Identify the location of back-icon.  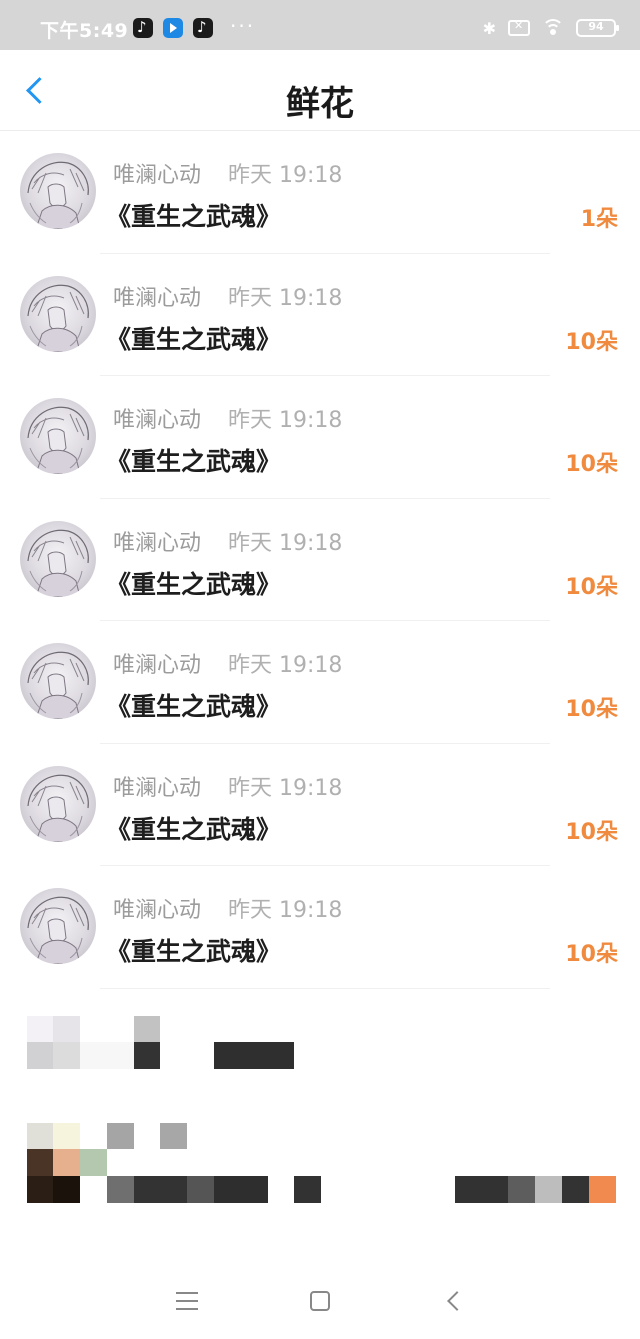
(457, 1301).